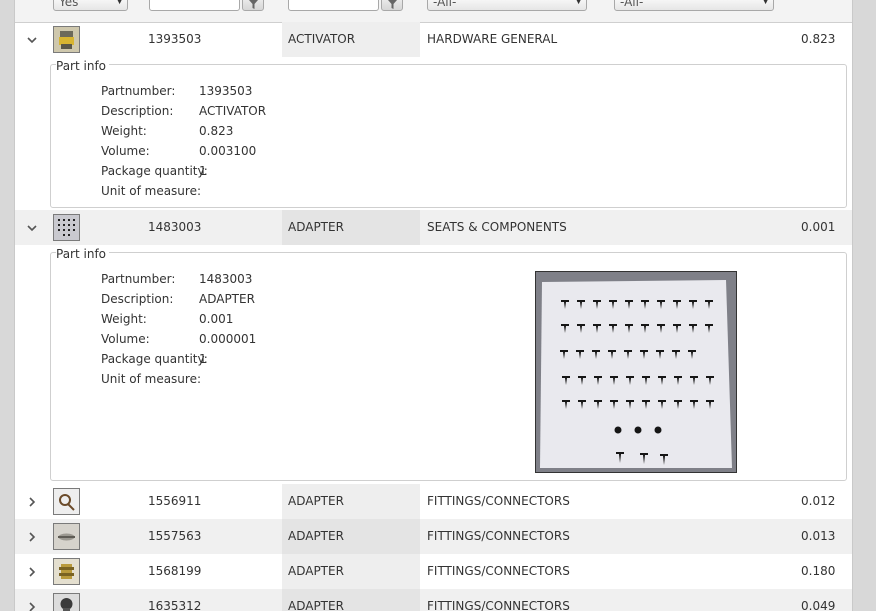 The image size is (876, 611). I want to click on description-filter-button, so click(392, 5).